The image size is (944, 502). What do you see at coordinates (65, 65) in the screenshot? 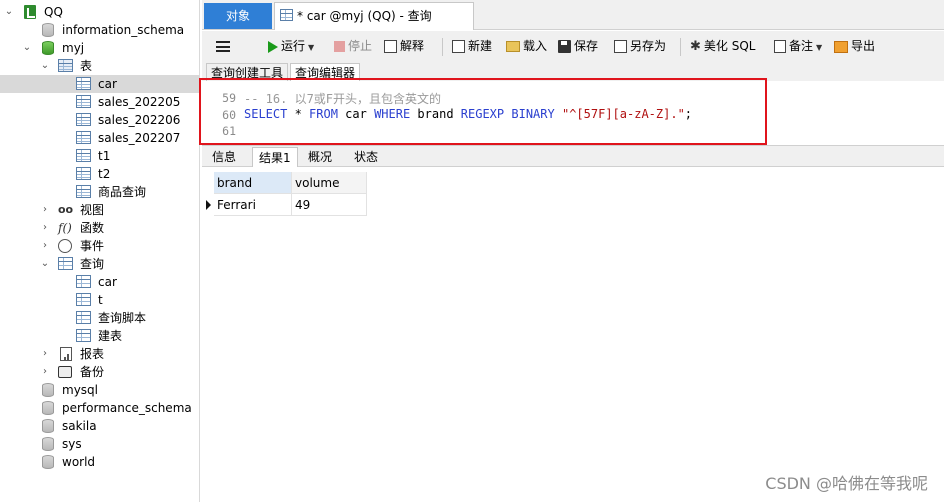
I see `tables-icon` at bounding box center [65, 65].